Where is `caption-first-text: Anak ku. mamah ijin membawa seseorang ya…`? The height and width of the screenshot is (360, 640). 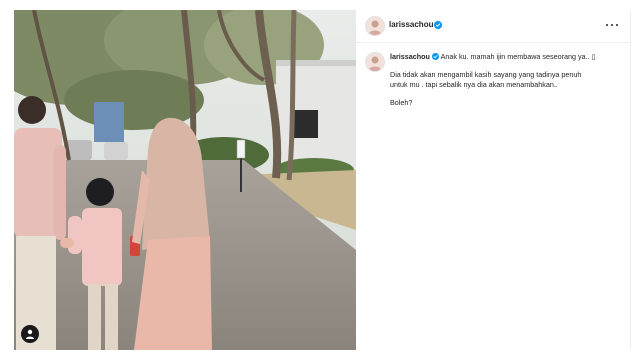 caption-first-text: Anak ku. mamah ijin membawa seseorang ya… is located at coordinates (515, 56).